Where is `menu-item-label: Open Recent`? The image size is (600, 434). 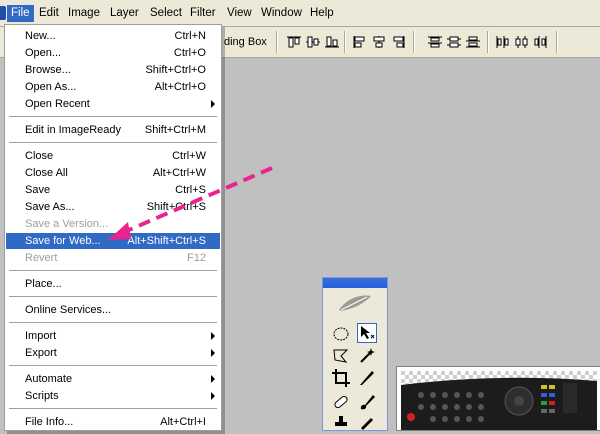 menu-item-label: Open Recent is located at coordinates (57, 104).